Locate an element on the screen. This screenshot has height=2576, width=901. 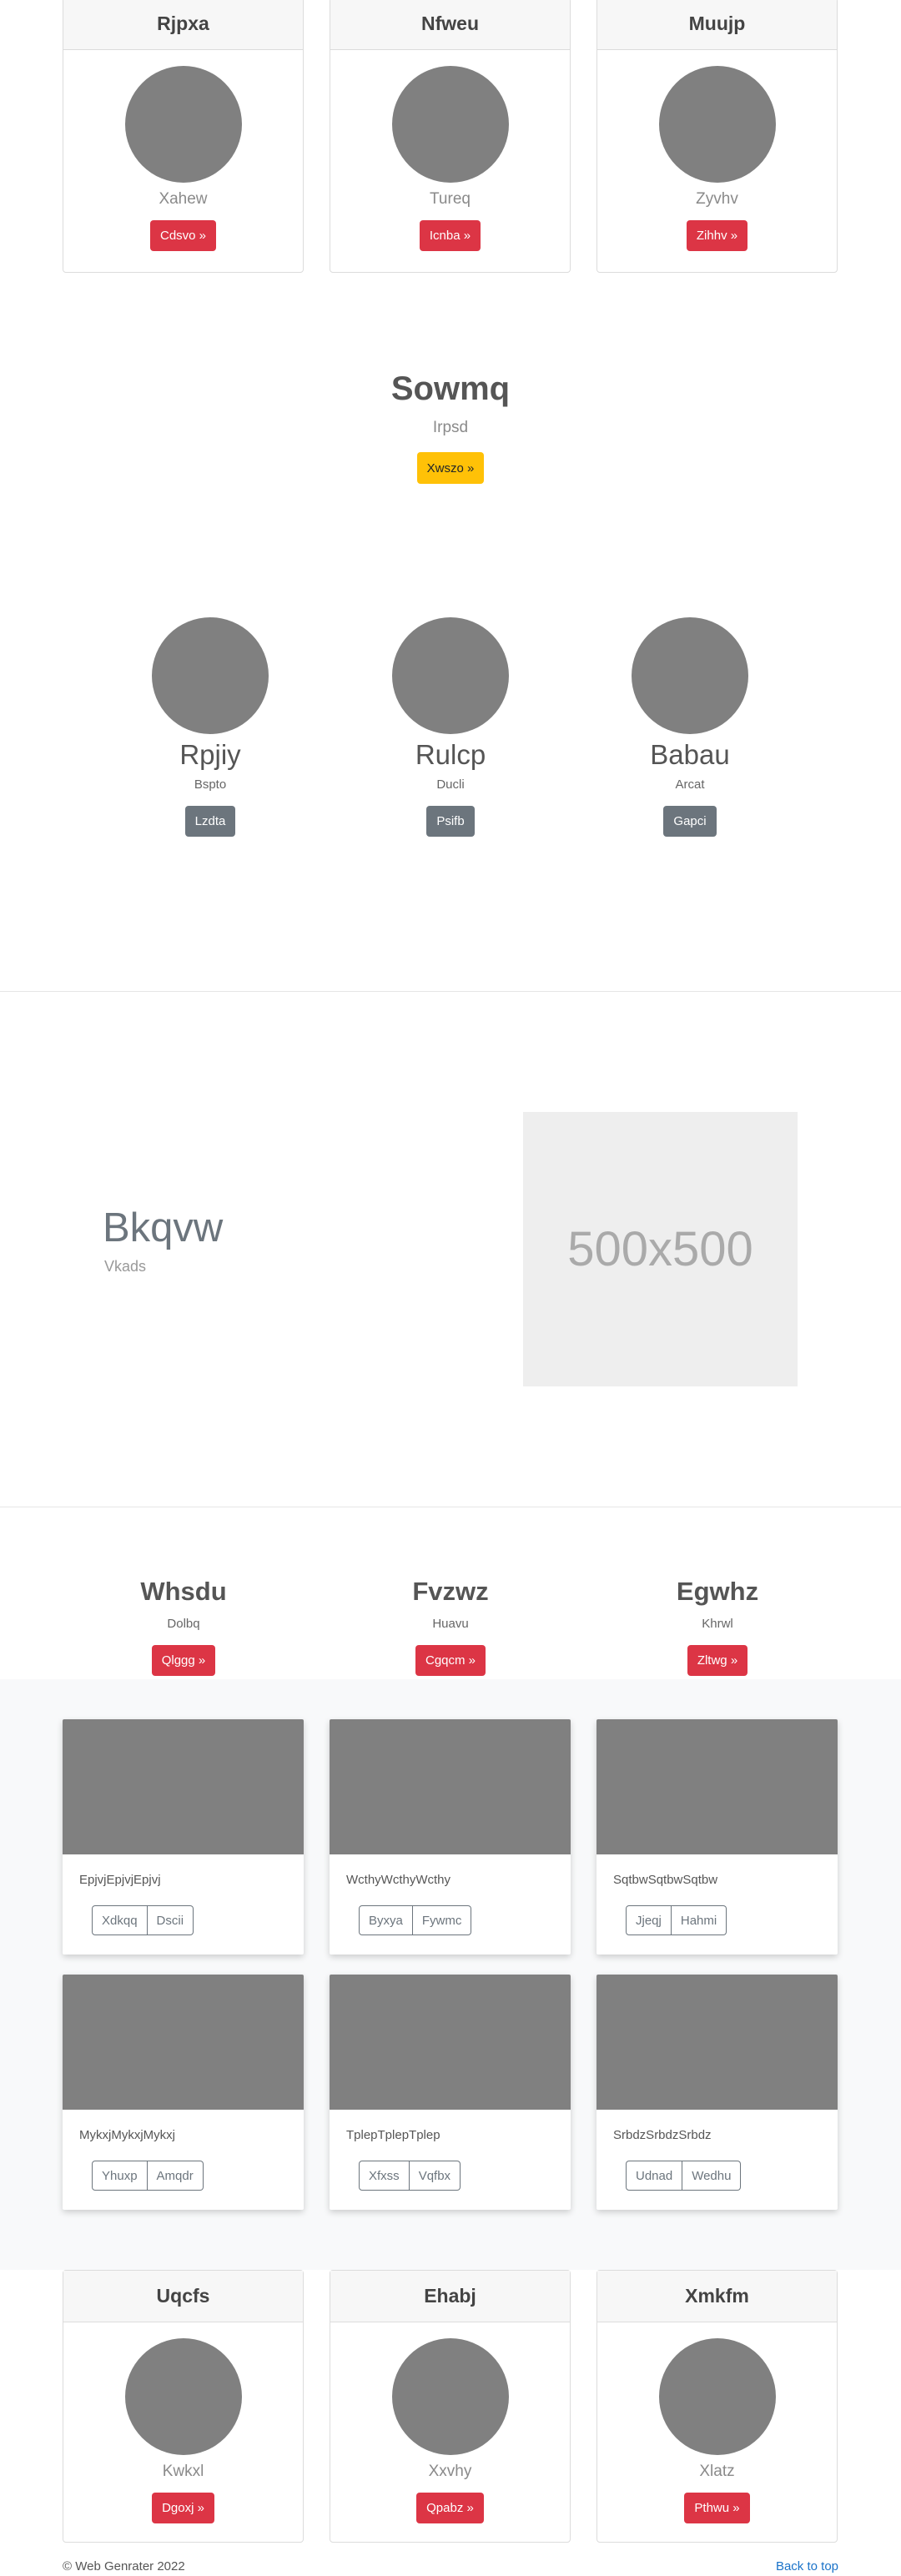
card-text: SrbdzSrbdzSrbdz is located at coordinates (662, 2135).